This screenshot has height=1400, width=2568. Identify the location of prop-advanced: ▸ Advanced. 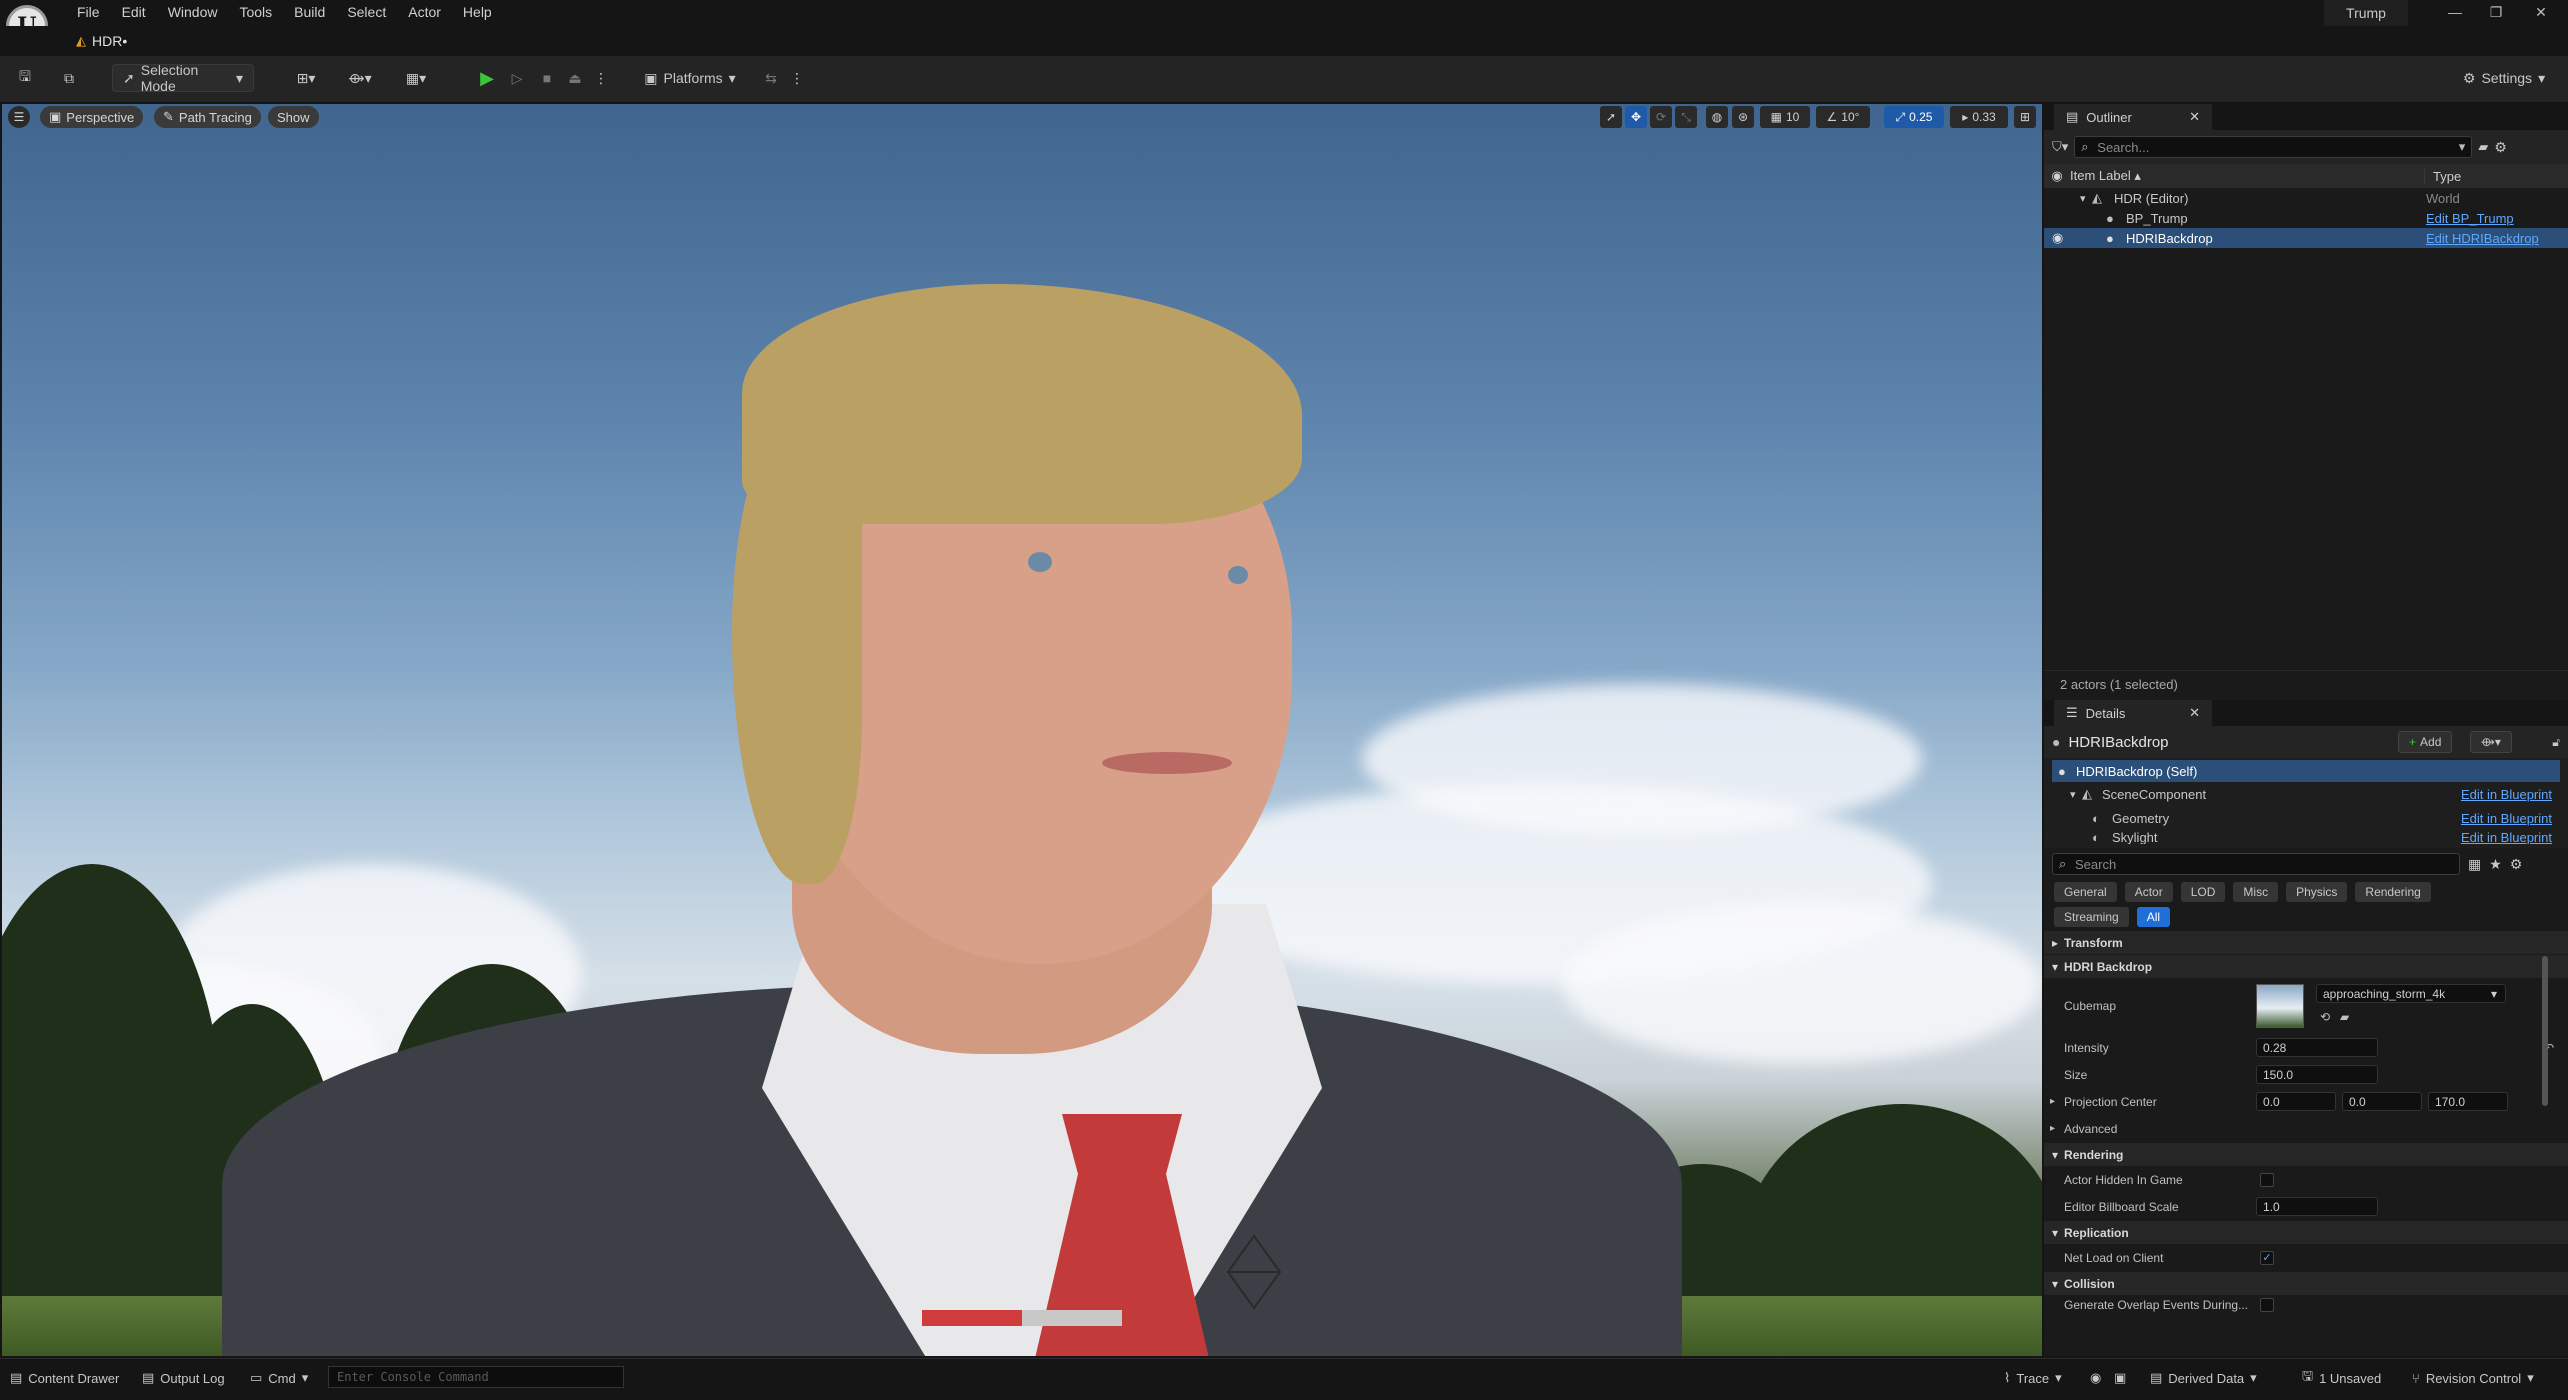
(2306, 1128).